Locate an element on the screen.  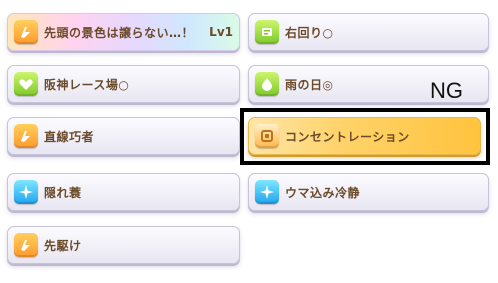
skill-label: 直線巧者 is located at coordinates (69, 136).